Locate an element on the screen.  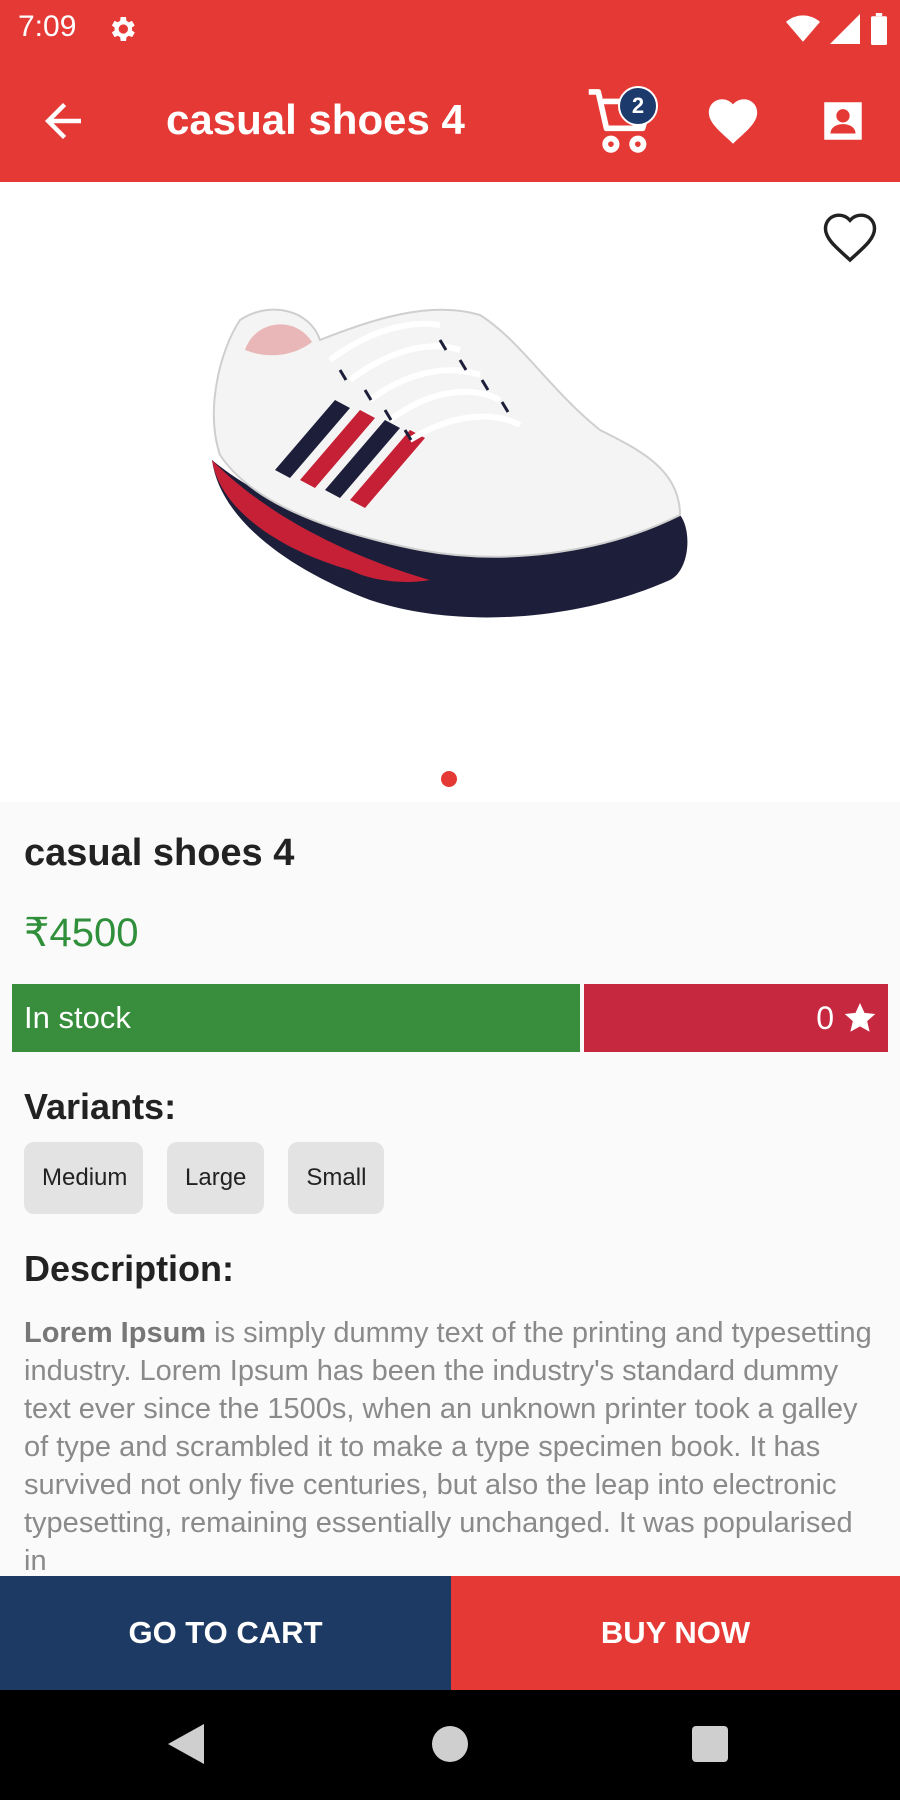
variants-heading: Variants: is located at coordinates (100, 1106).